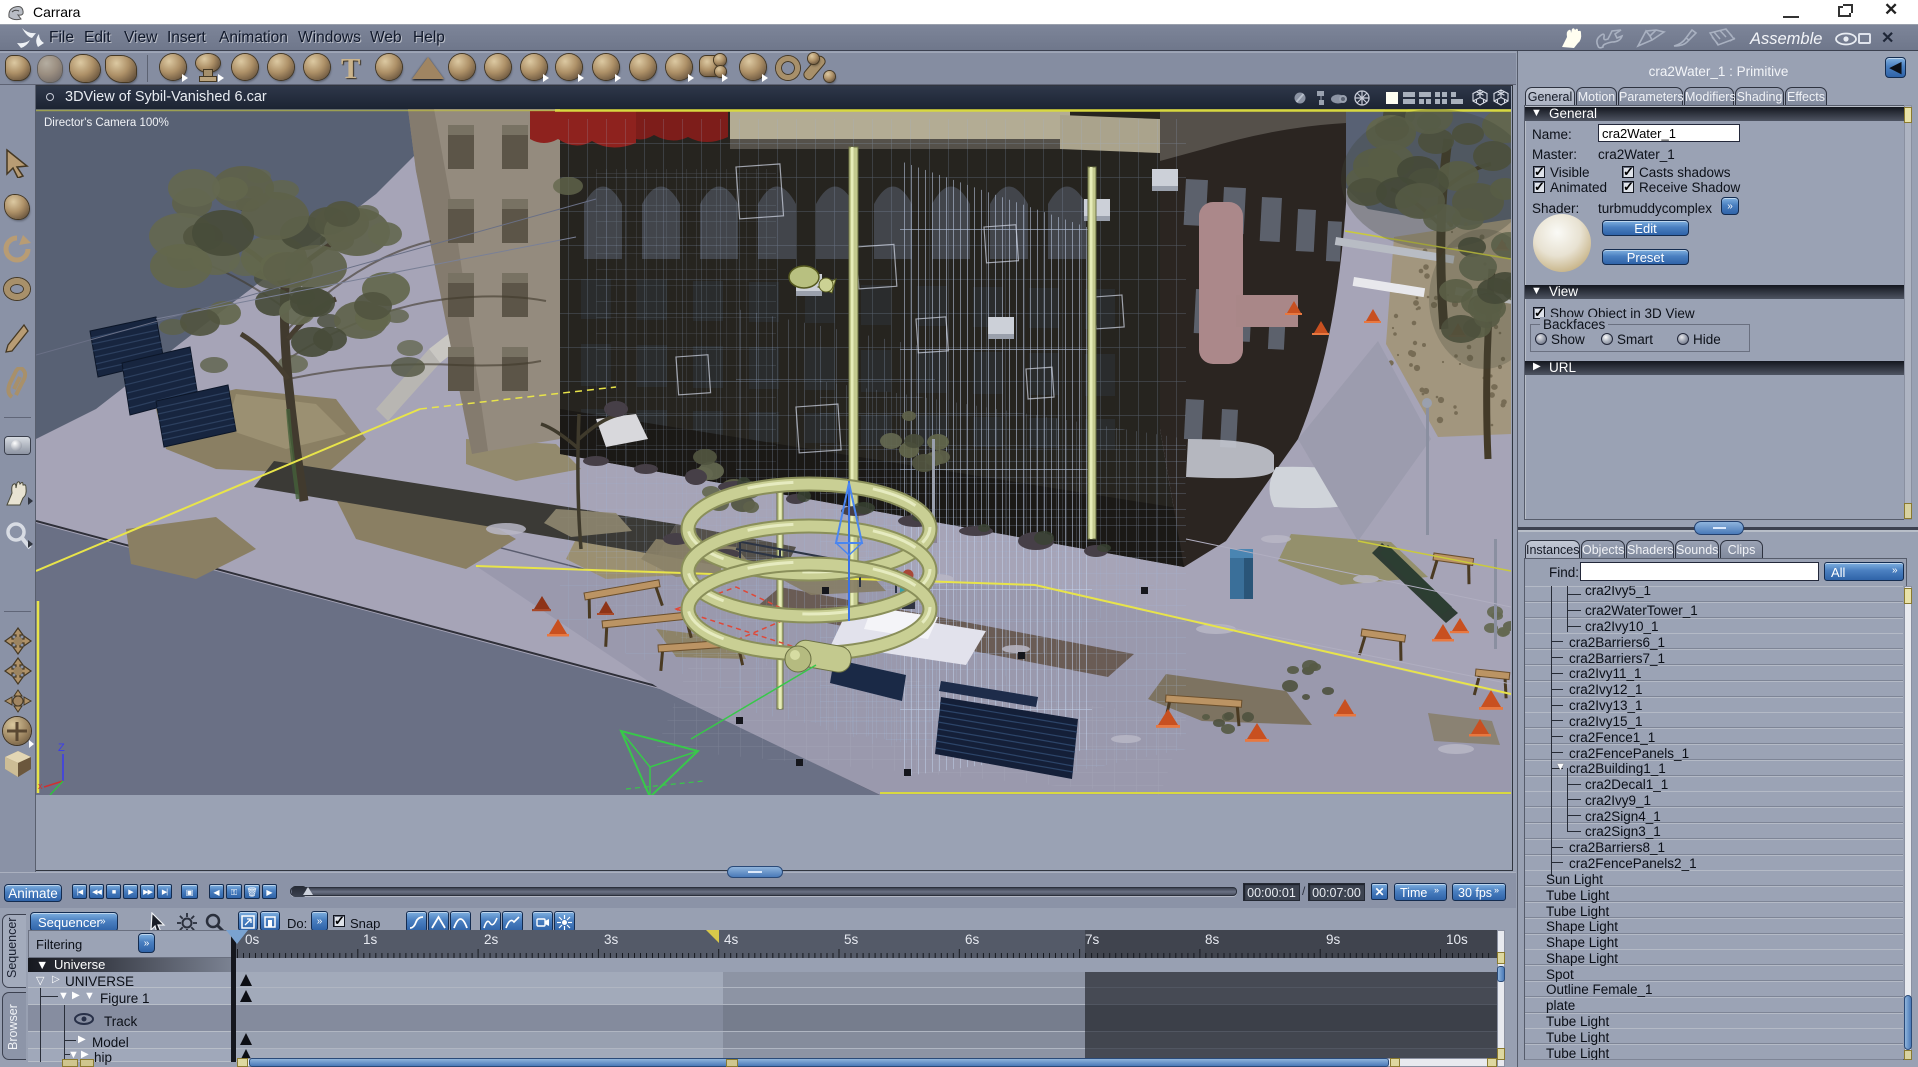 This screenshot has height=1067, width=1918. Describe the element at coordinates (106, 123) in the screenshot. I see `svg-text: Director's Camera 100%` at that location.